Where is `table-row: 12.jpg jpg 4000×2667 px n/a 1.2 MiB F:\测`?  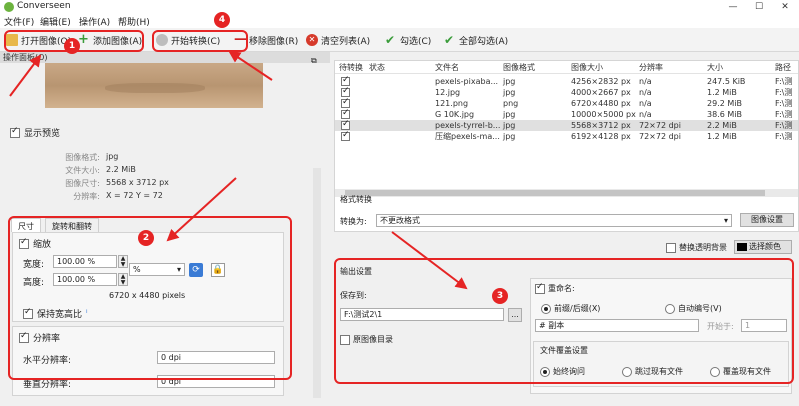 table-row: 12.jpg jpg 4000×2667 px n/a 1.2 MiB F:\测 is located at coordinates (566, 92).